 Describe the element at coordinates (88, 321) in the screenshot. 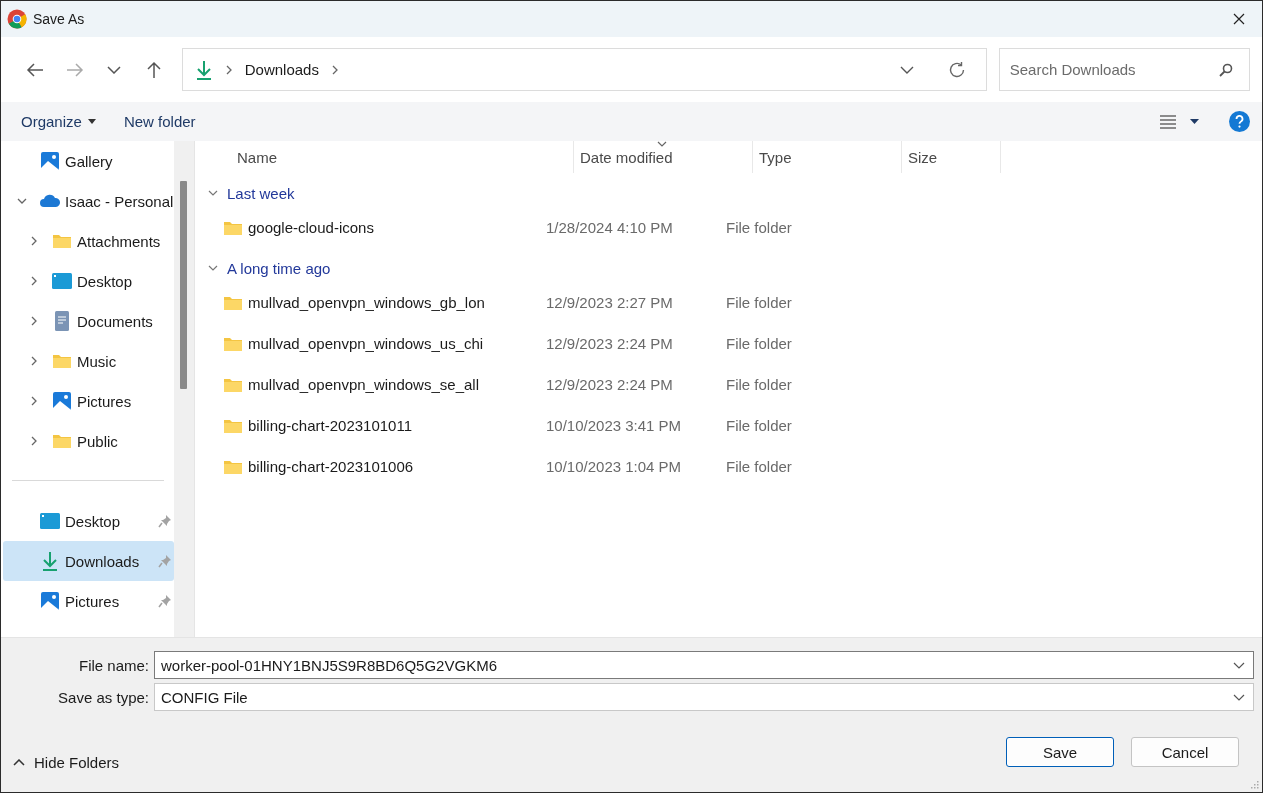

I see `nav-item: Documents` at that location.